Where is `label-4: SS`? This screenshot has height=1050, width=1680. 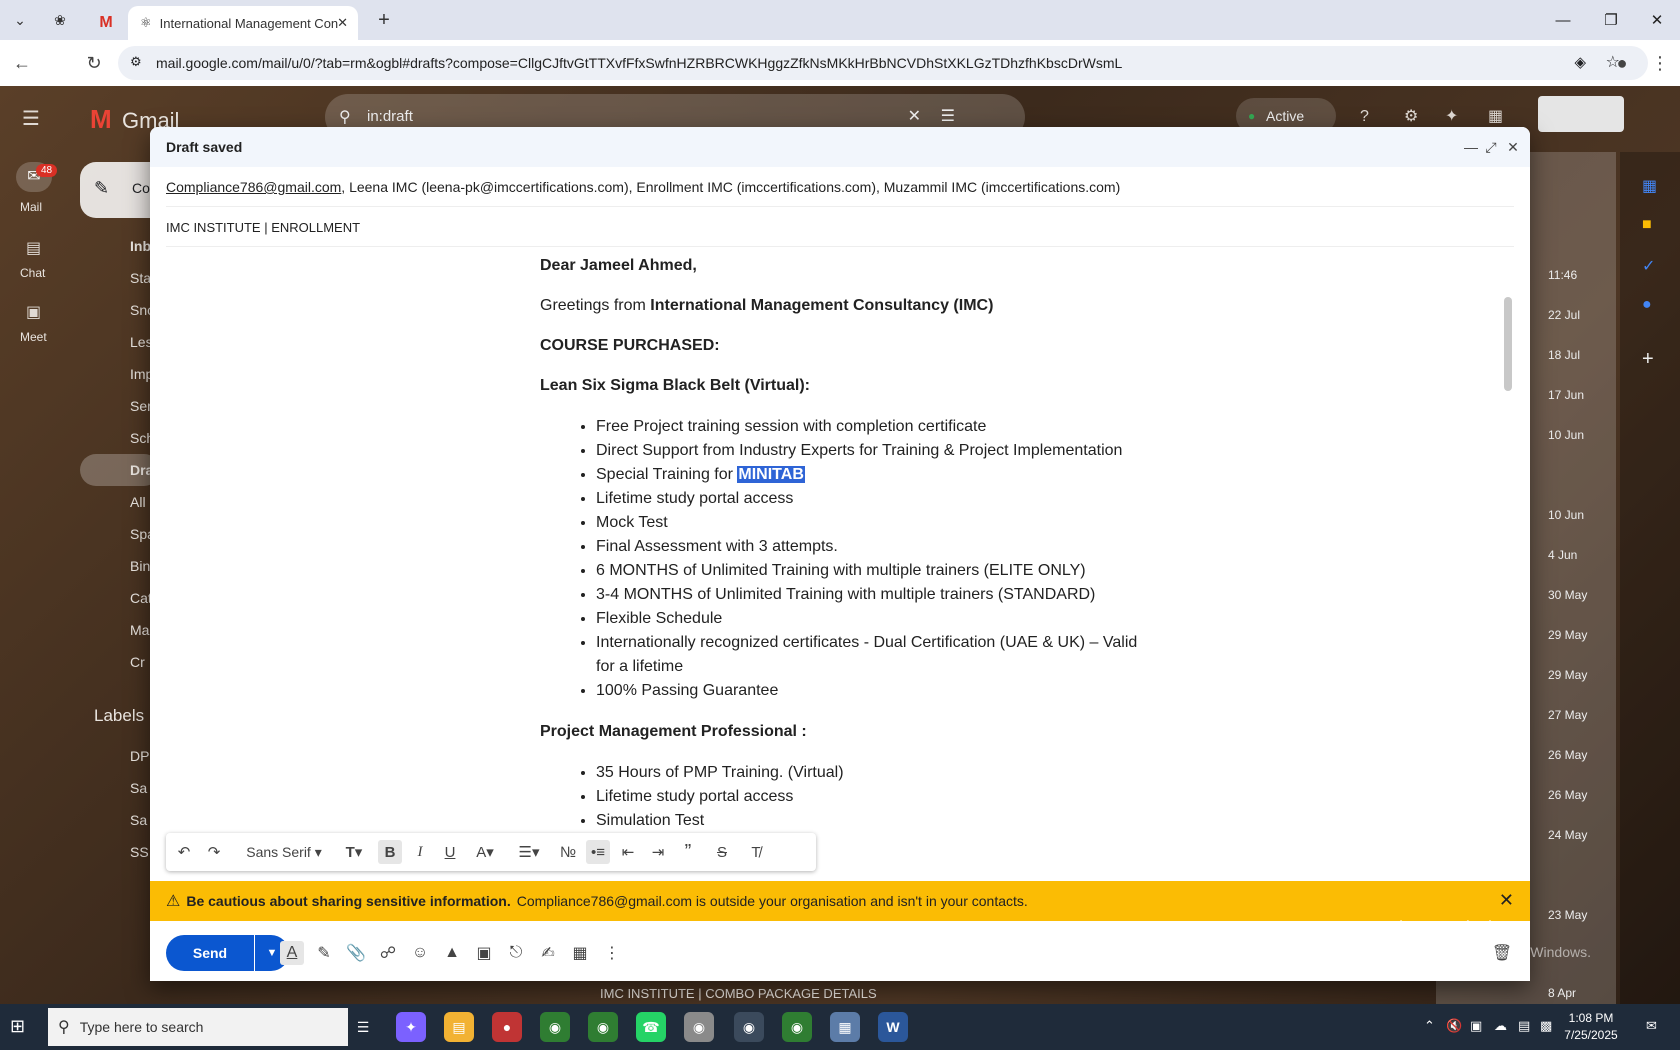 label-4: SS is located at coordinates (139, 852).